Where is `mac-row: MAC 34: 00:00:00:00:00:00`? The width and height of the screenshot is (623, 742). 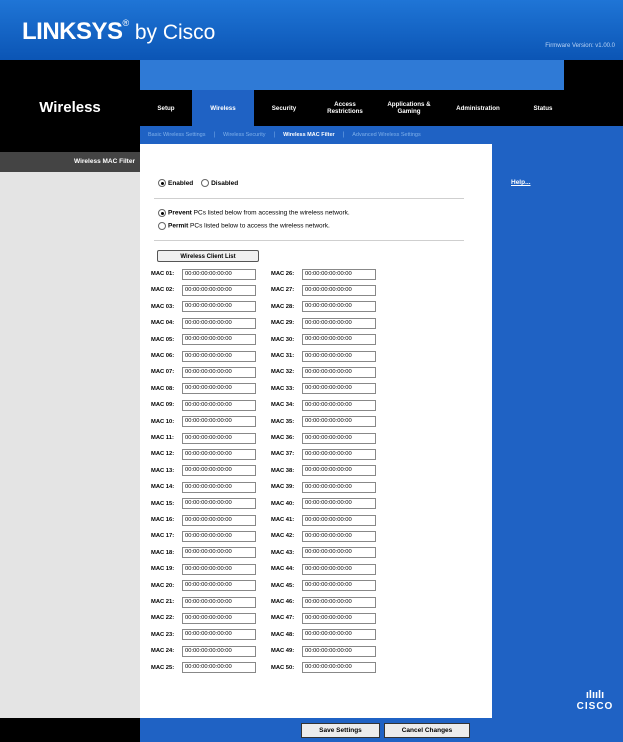 mac-row: MAC 34: 00:00:00:00:00:00 is located at coordinates (323, 405).